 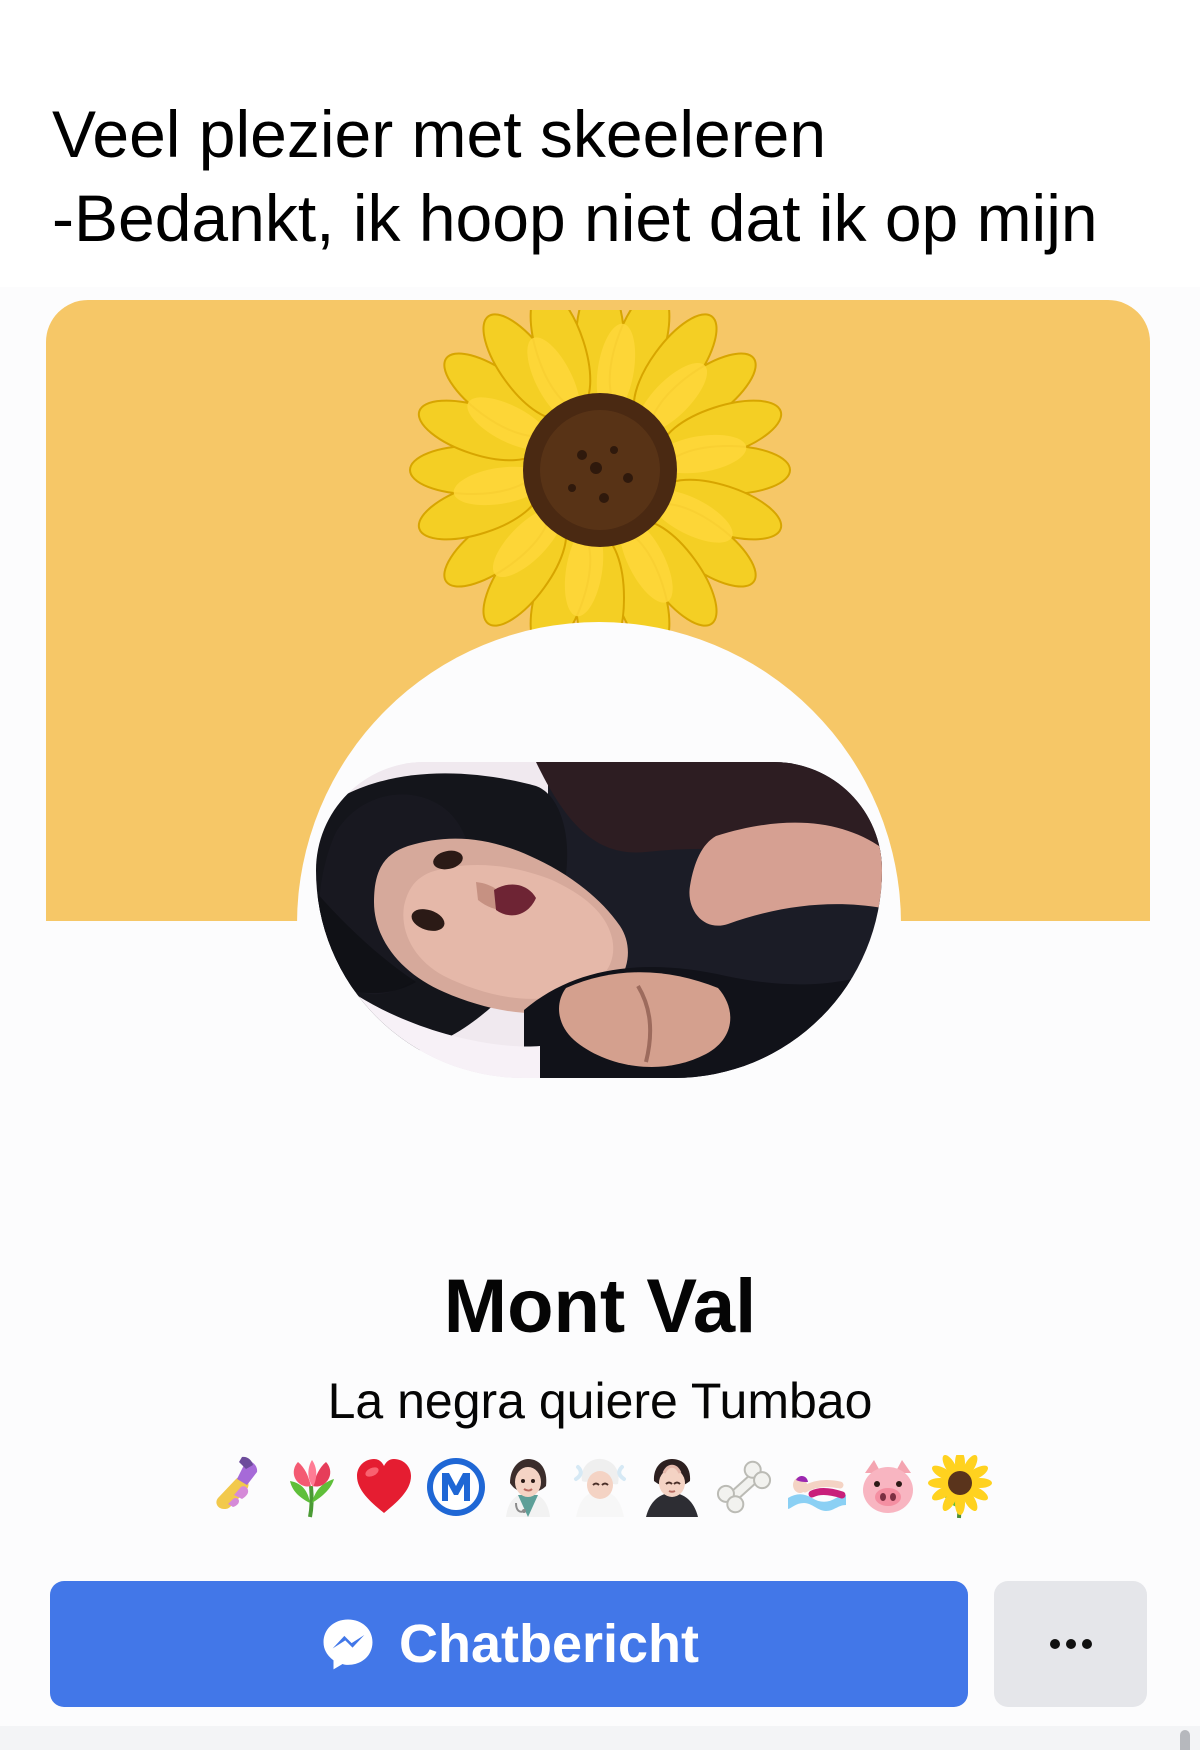 I want to click on profile-bio: La negra quiere Tumbao, so click(x=600, y=1401).